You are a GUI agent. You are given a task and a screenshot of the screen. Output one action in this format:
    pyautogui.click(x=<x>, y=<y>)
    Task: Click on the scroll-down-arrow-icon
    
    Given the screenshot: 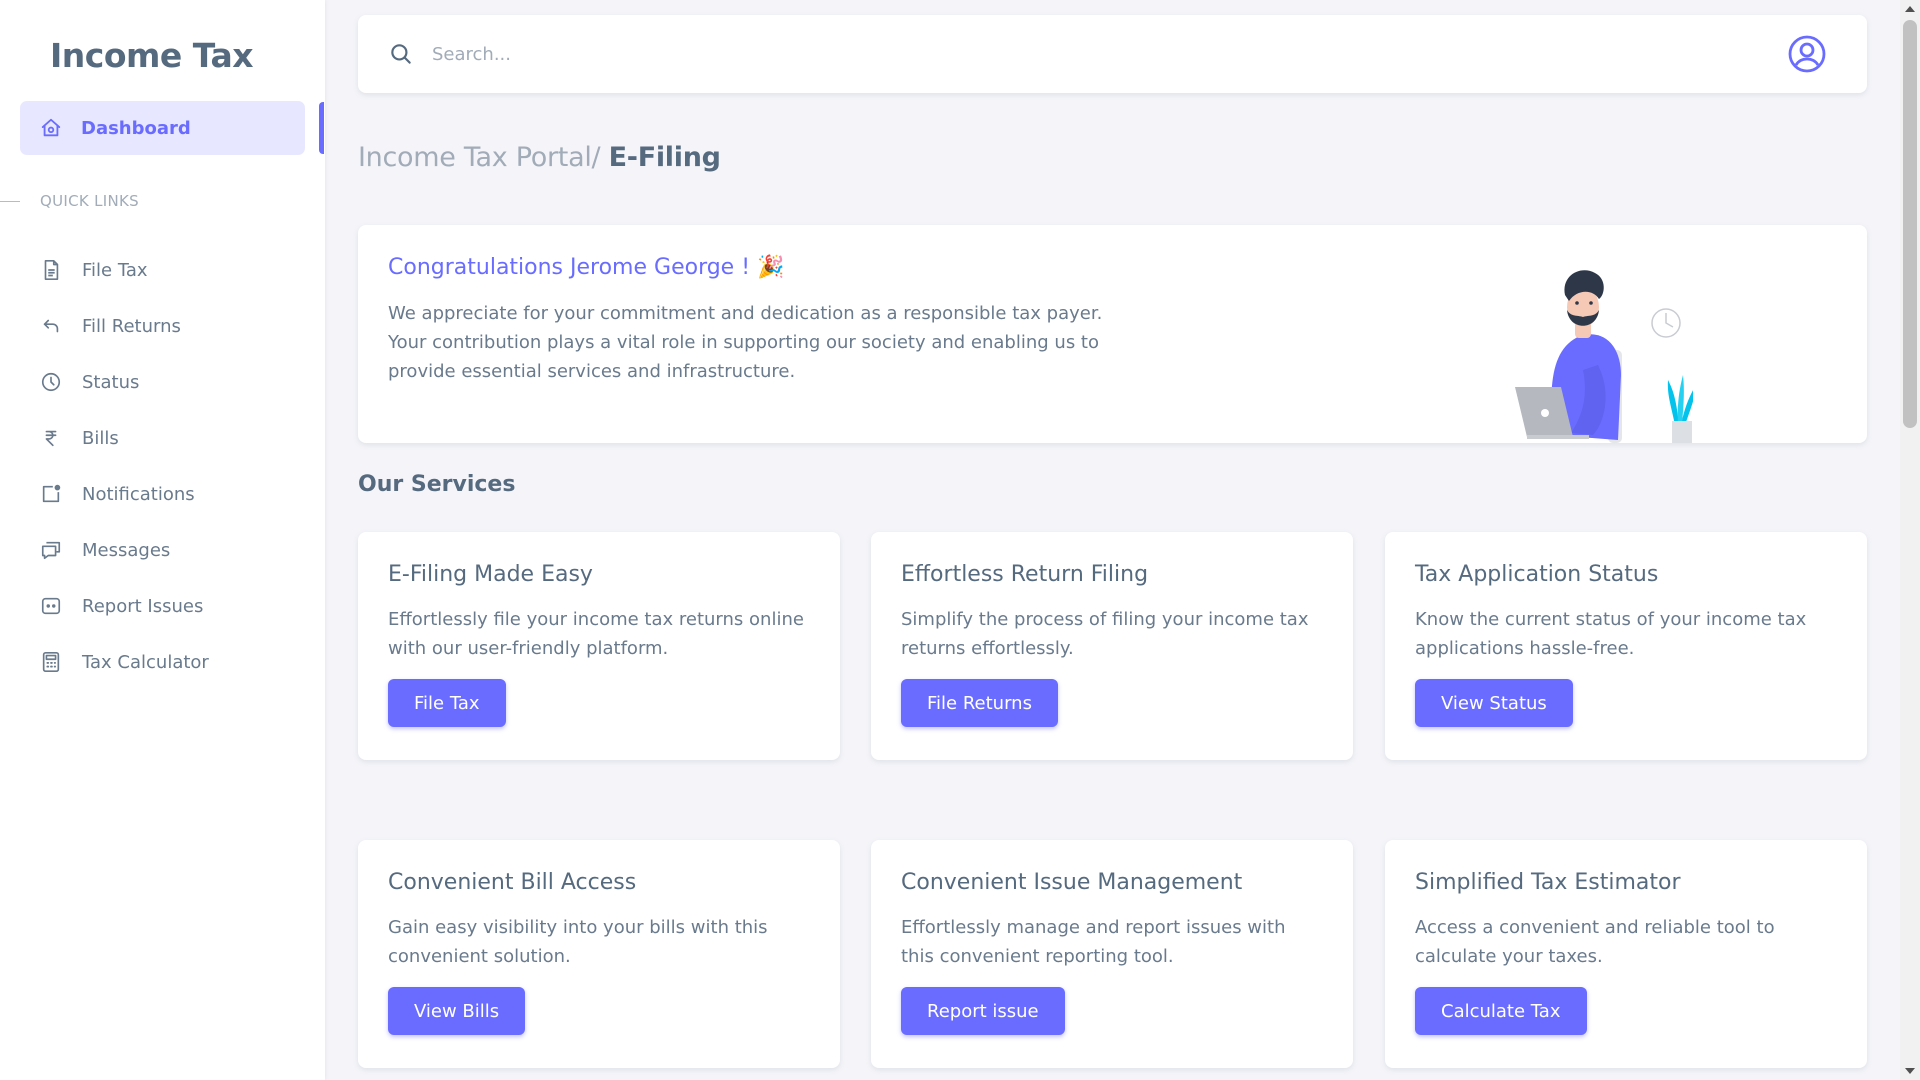 What is the action you would take?
    pyautogui.click(x=1910, y=1071)
    